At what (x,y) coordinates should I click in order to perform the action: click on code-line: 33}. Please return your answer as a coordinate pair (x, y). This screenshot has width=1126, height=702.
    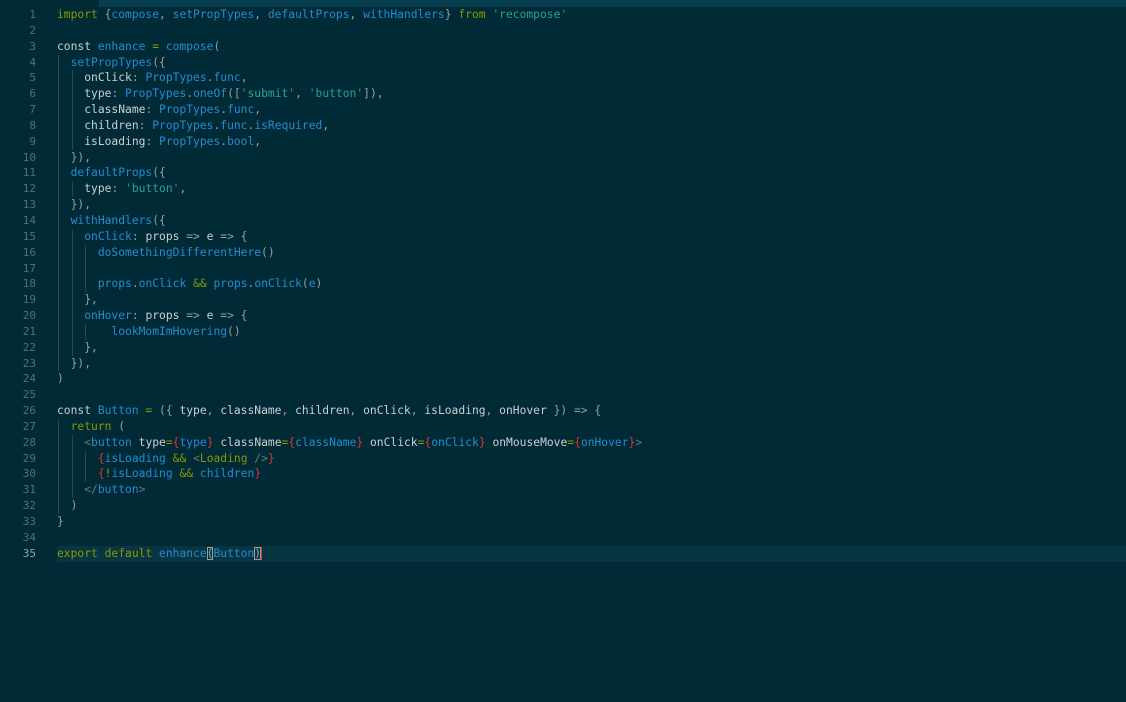
    Looking at the image, I should click on (563, 522).